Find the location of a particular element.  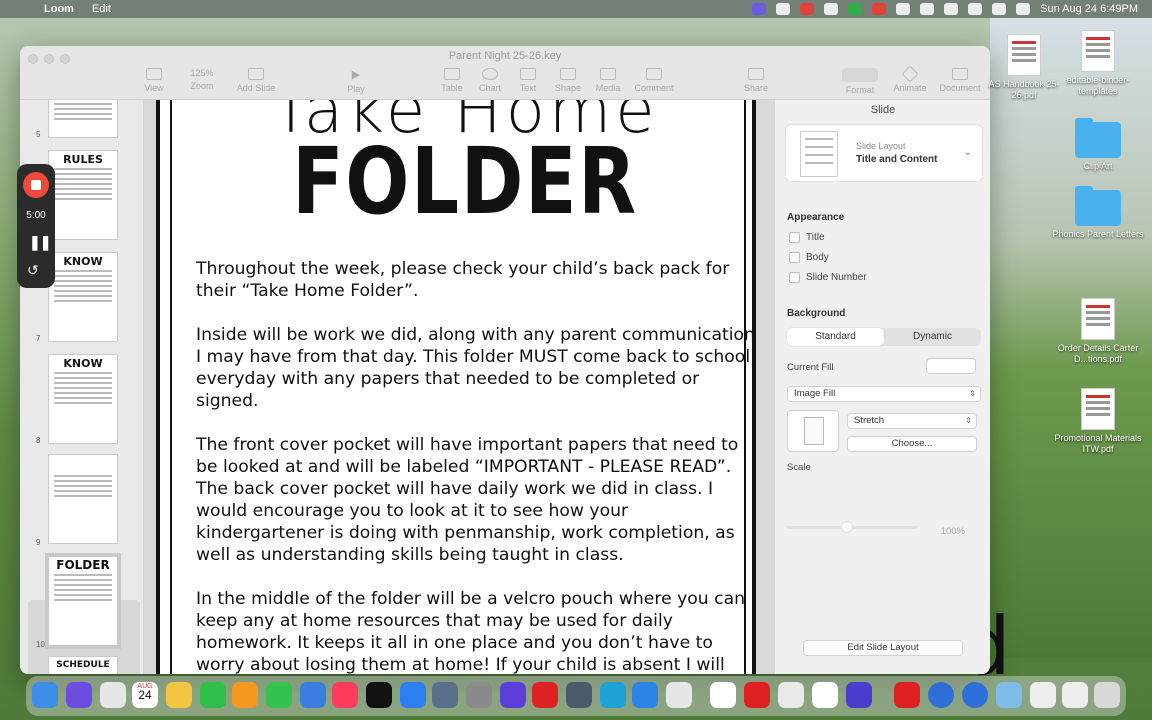

background-segmented-control: Standard Dynamic is located at coordinates (884, 337).